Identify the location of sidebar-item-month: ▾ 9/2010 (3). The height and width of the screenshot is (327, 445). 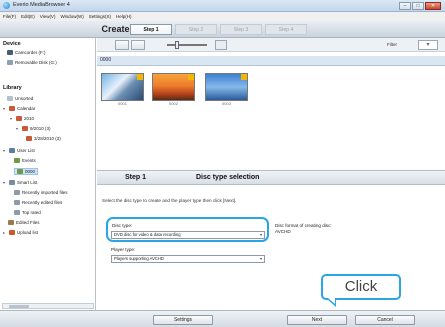
(33, 128).